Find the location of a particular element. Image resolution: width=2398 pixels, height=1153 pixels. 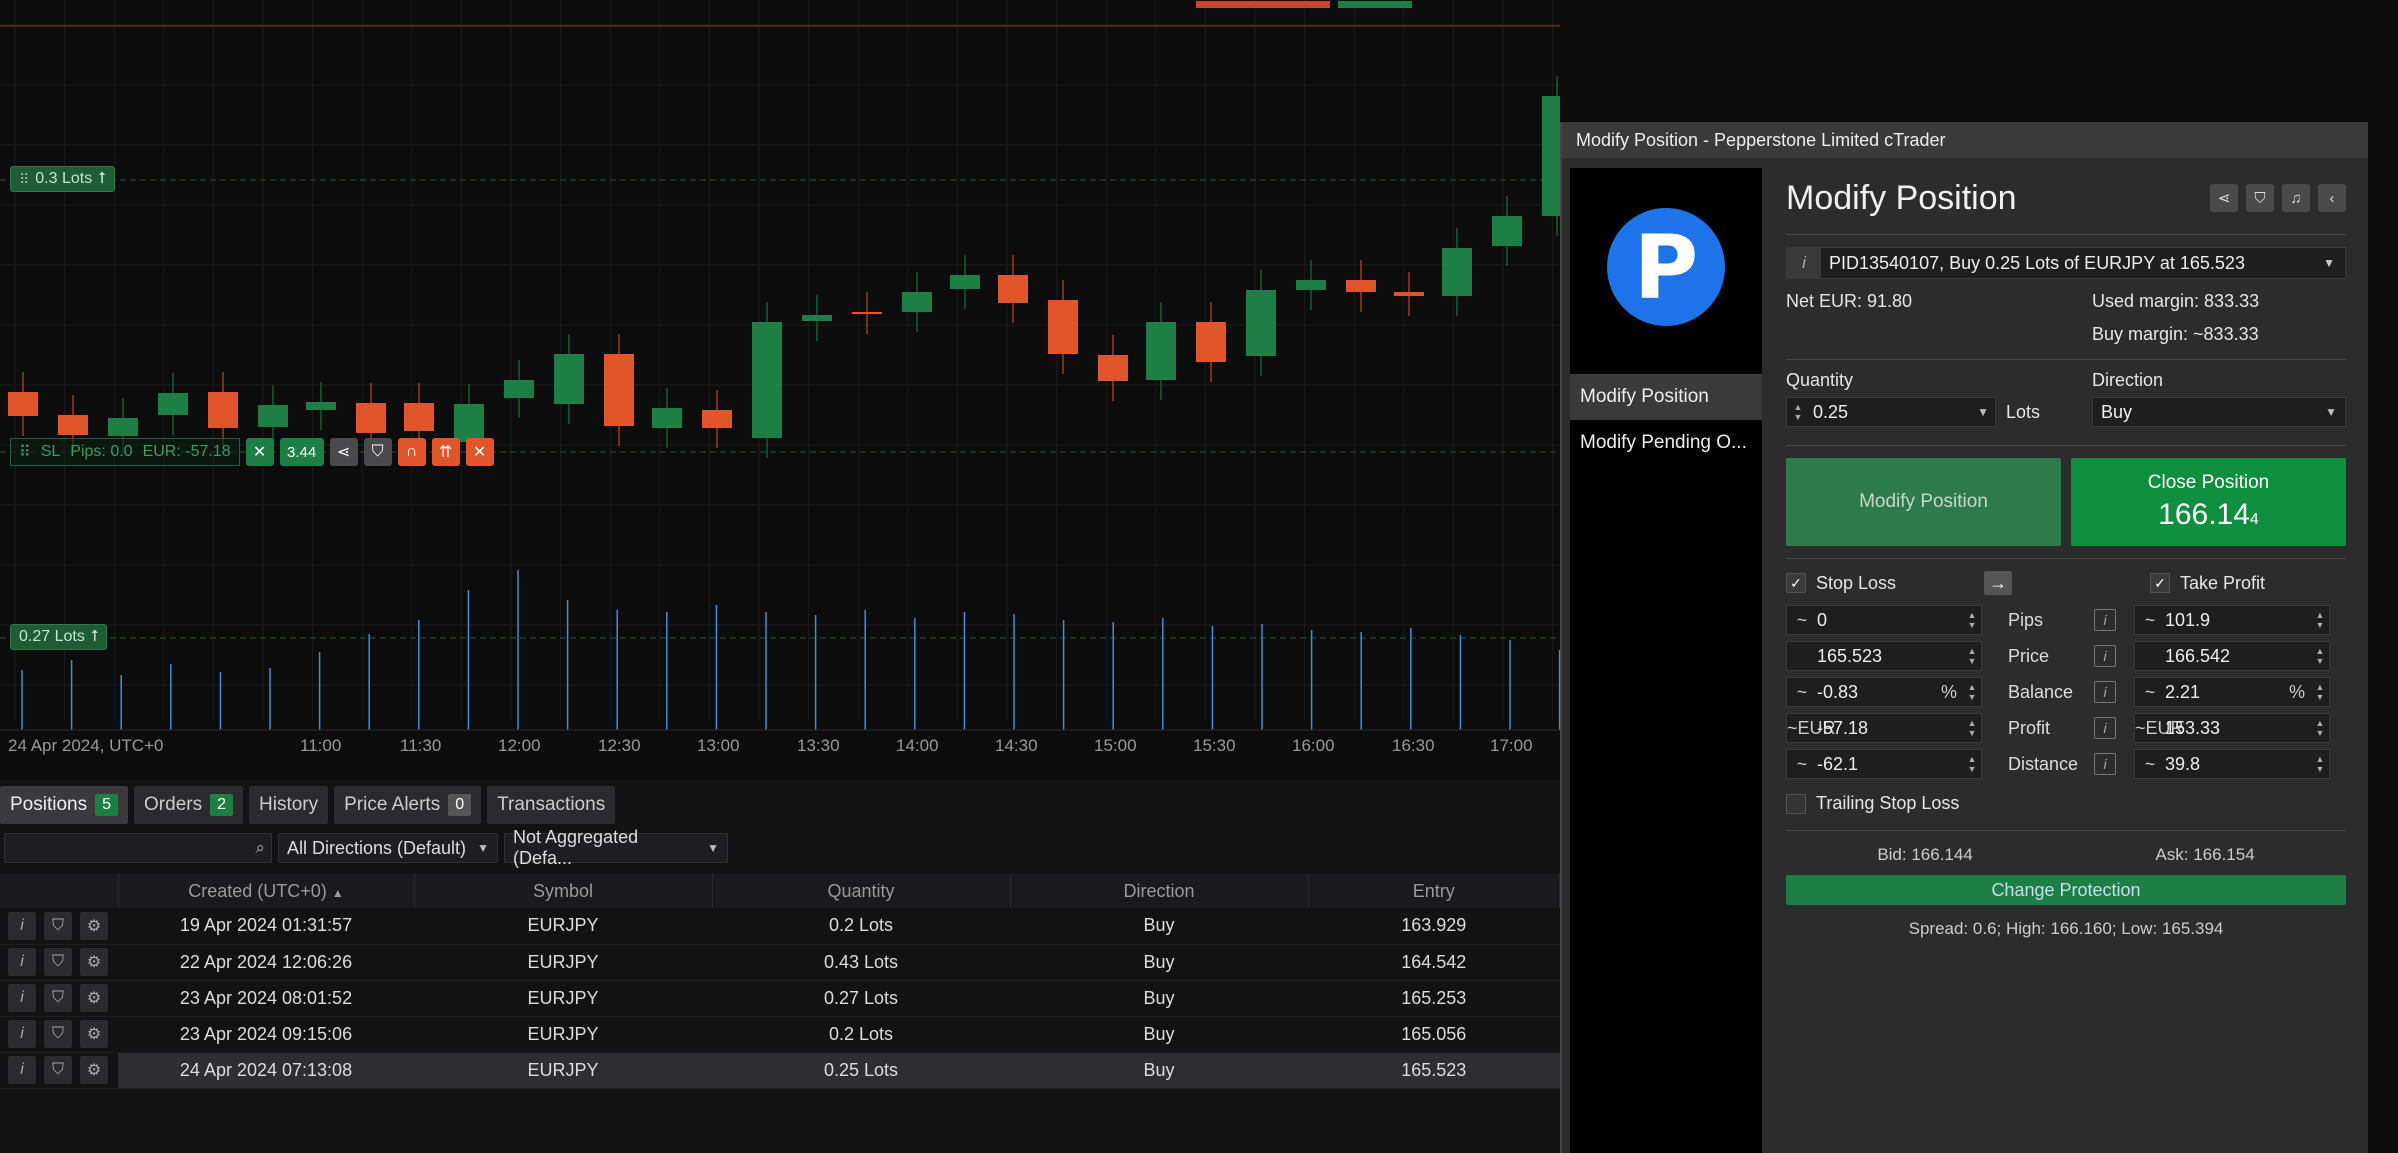

column-header-symbol: Symbol is located at coordinates (563, 891).